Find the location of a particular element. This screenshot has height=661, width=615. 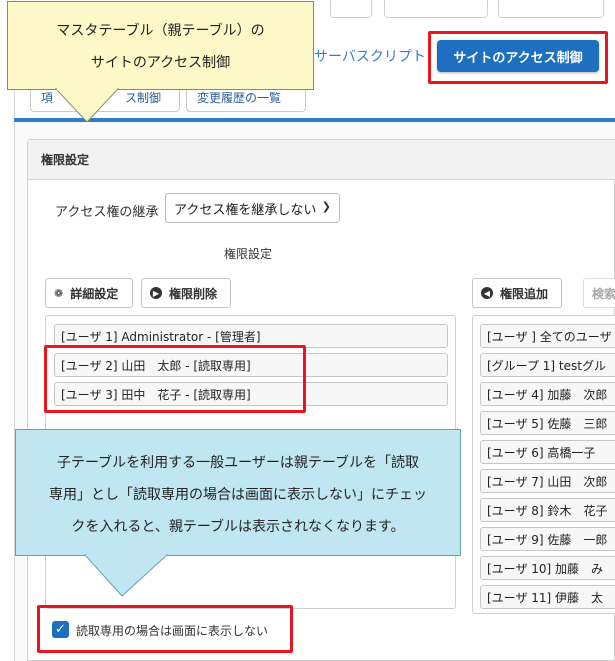

inherit-label: アクセス権の継承 is located at coordinates (107, 212).